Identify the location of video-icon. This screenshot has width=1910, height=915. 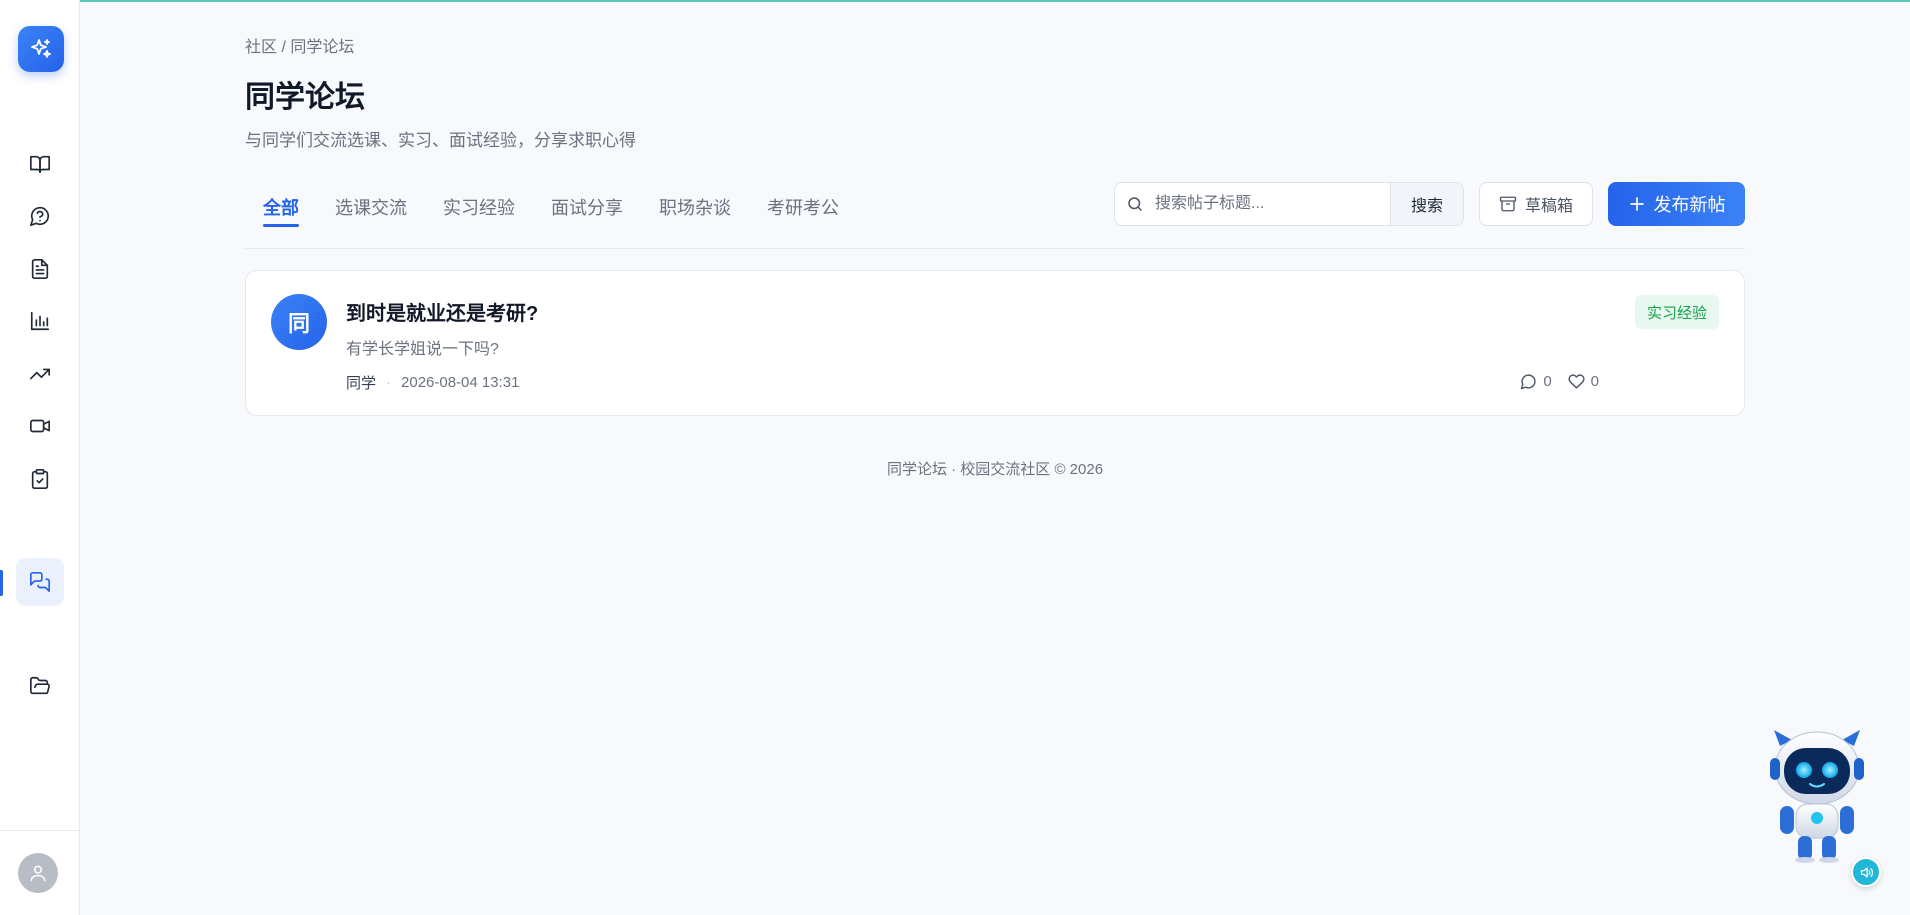
(40, 426).